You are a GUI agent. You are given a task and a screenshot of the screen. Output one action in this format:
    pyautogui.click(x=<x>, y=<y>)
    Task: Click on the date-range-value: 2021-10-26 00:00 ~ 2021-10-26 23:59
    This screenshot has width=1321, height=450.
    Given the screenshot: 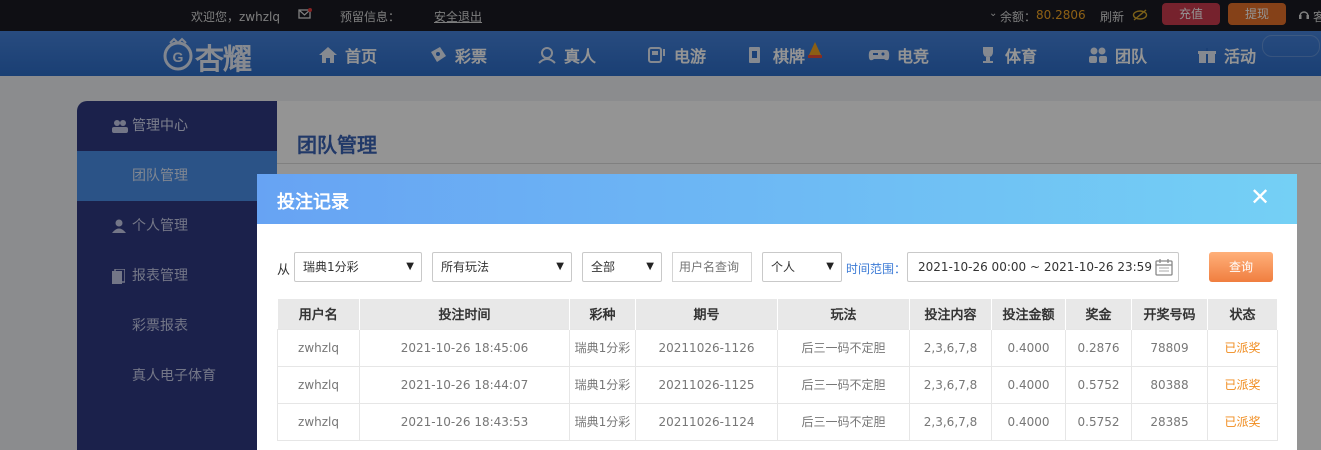 What is the action you would take?
    pyautogui.click(x=1035, y=267)
    